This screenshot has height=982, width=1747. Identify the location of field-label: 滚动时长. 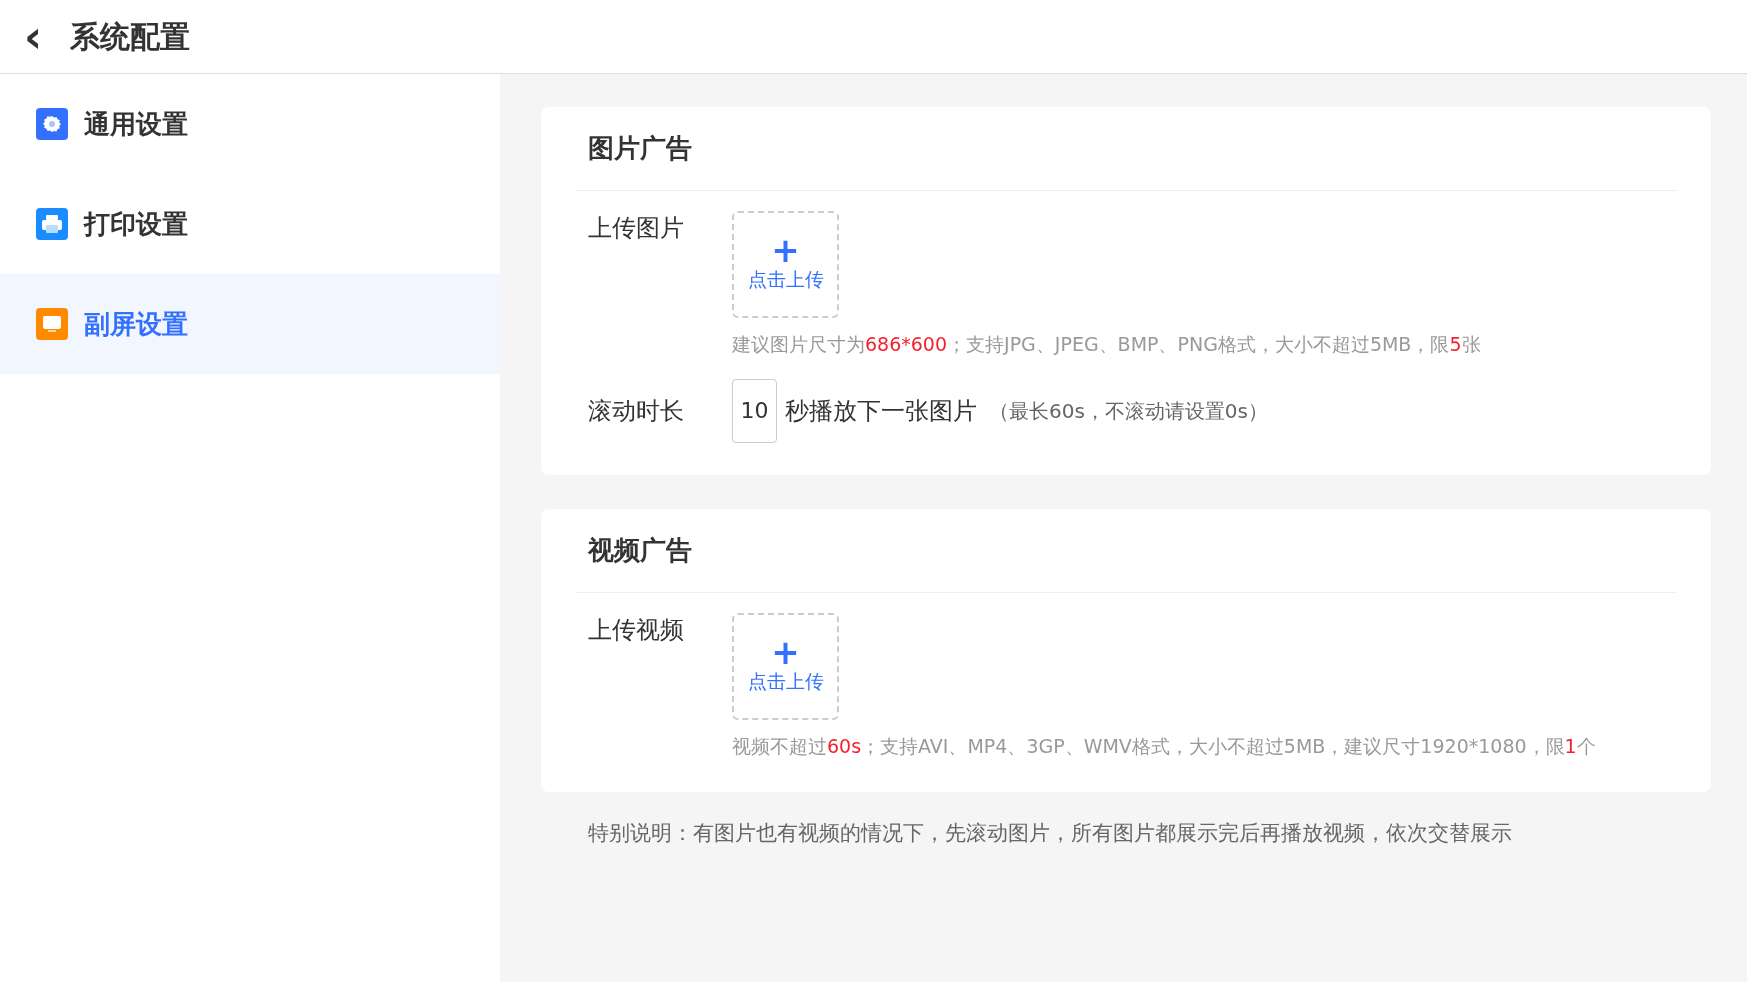
(636, 411).